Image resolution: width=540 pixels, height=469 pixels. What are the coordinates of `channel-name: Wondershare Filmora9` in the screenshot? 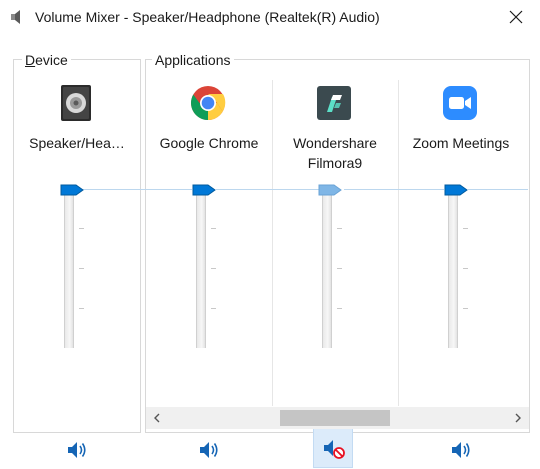 It's located at (335, 153).